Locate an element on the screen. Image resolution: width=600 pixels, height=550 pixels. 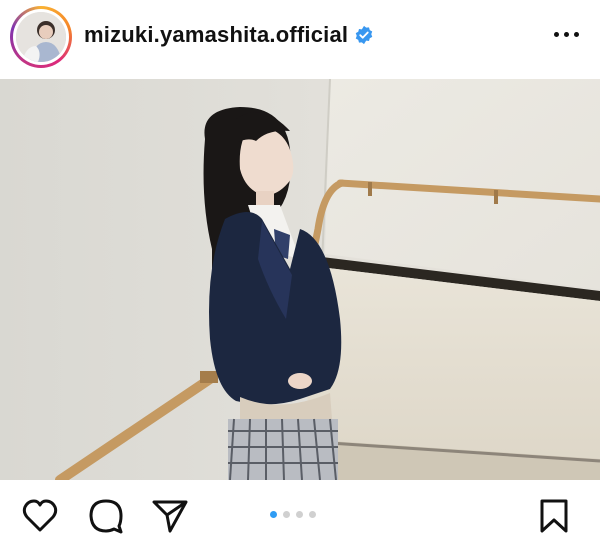
username-link: mizuki.yamashita.official is located at coordinates (216, 35).